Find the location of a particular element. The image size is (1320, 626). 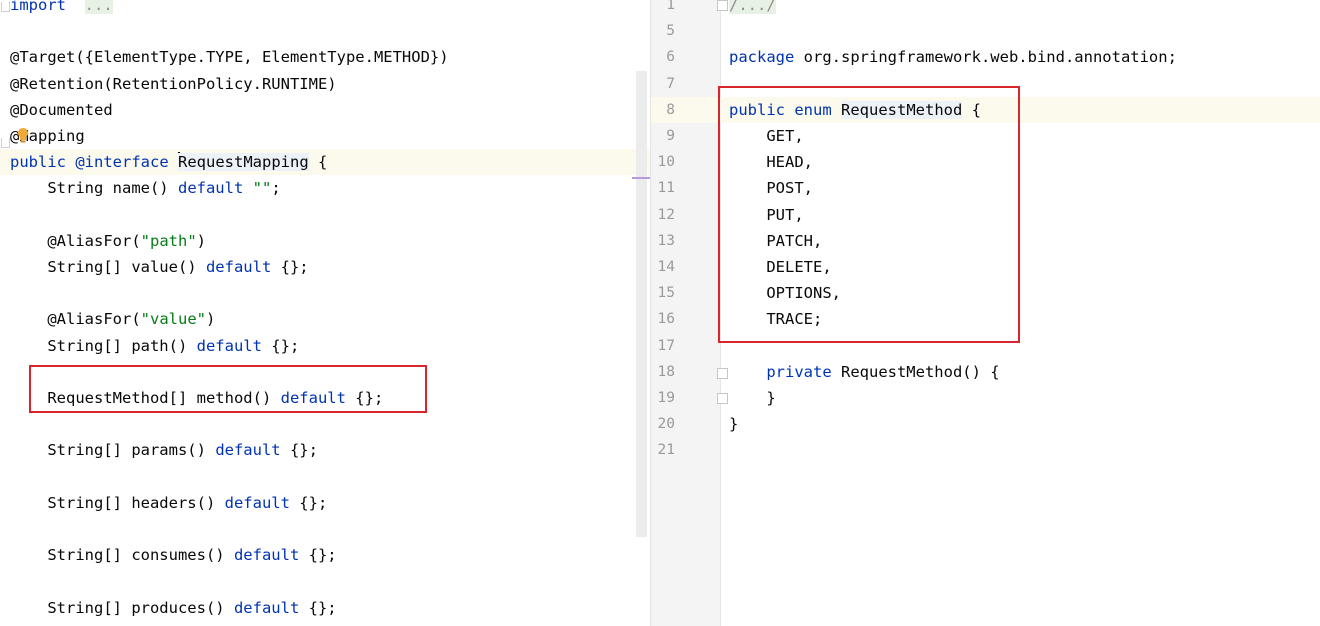

code-line: @ Mapping is located at coordinates (325, 136).